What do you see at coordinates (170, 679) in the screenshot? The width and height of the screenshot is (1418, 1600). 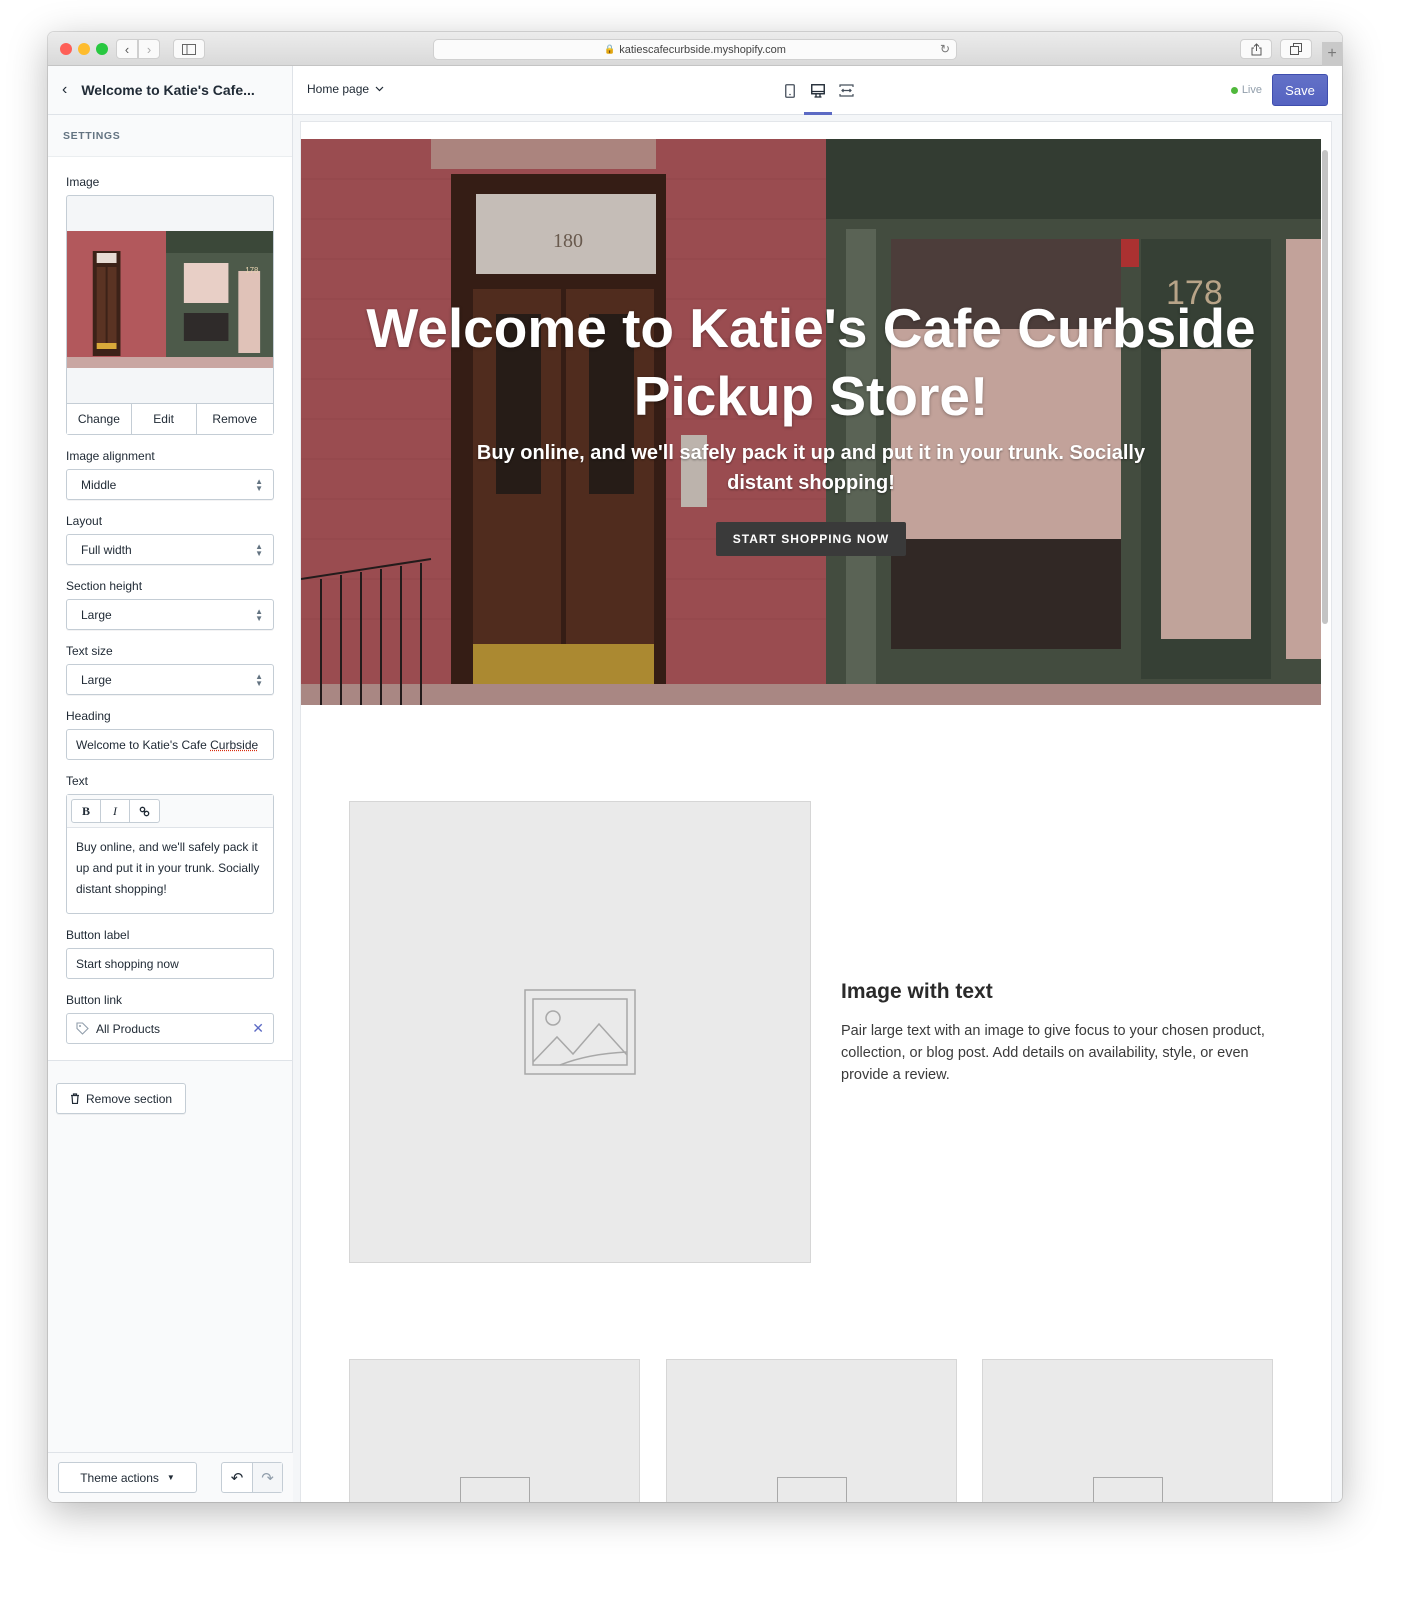 I see `text-size-select: Large ▲ ▼` at bounding box center [170, 679].